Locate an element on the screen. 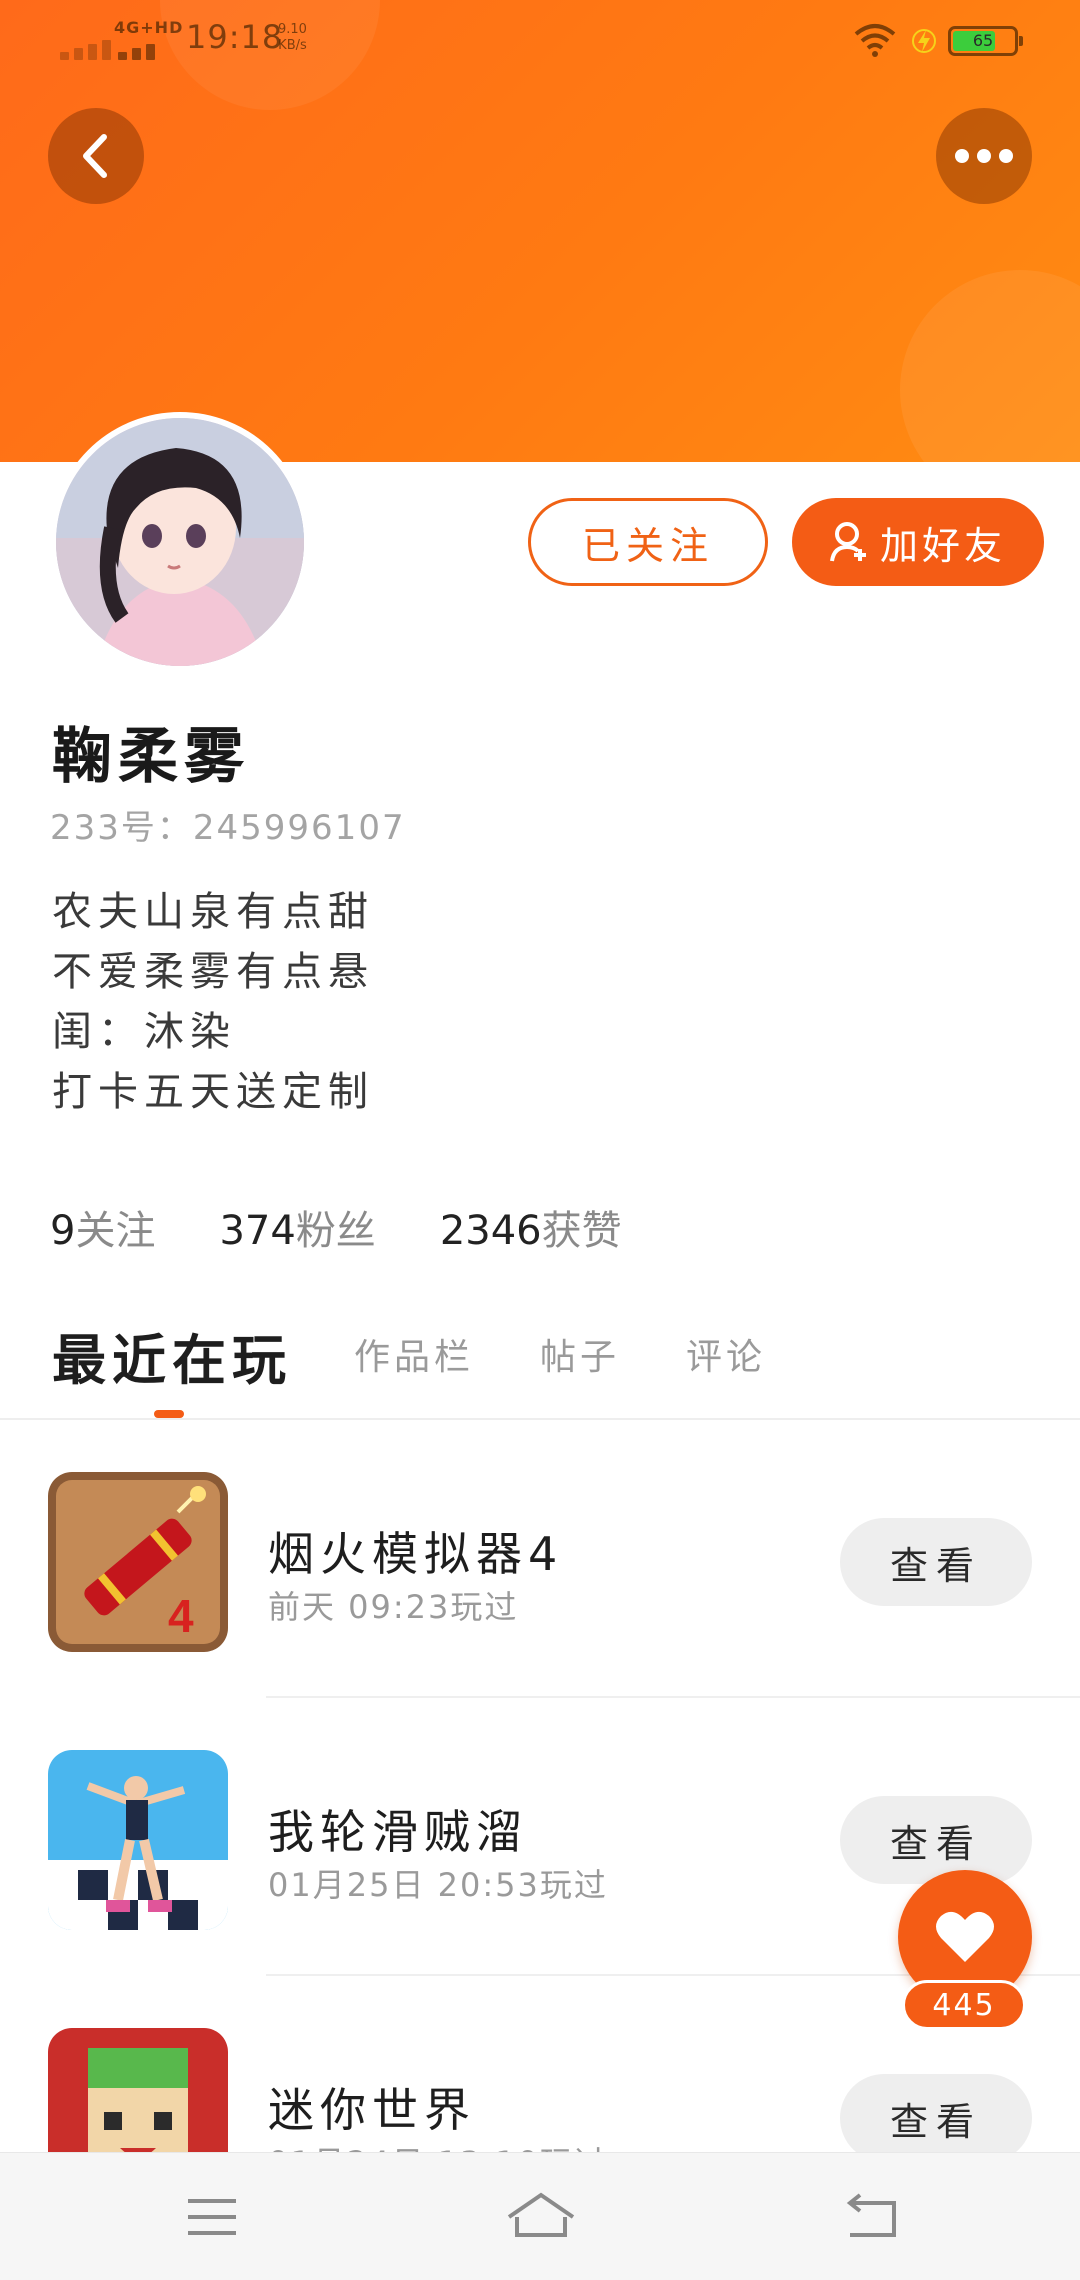 This screenshot has height=2280, width=1080. tab-posts: 帖子 is located at coordinates (580, 1354).